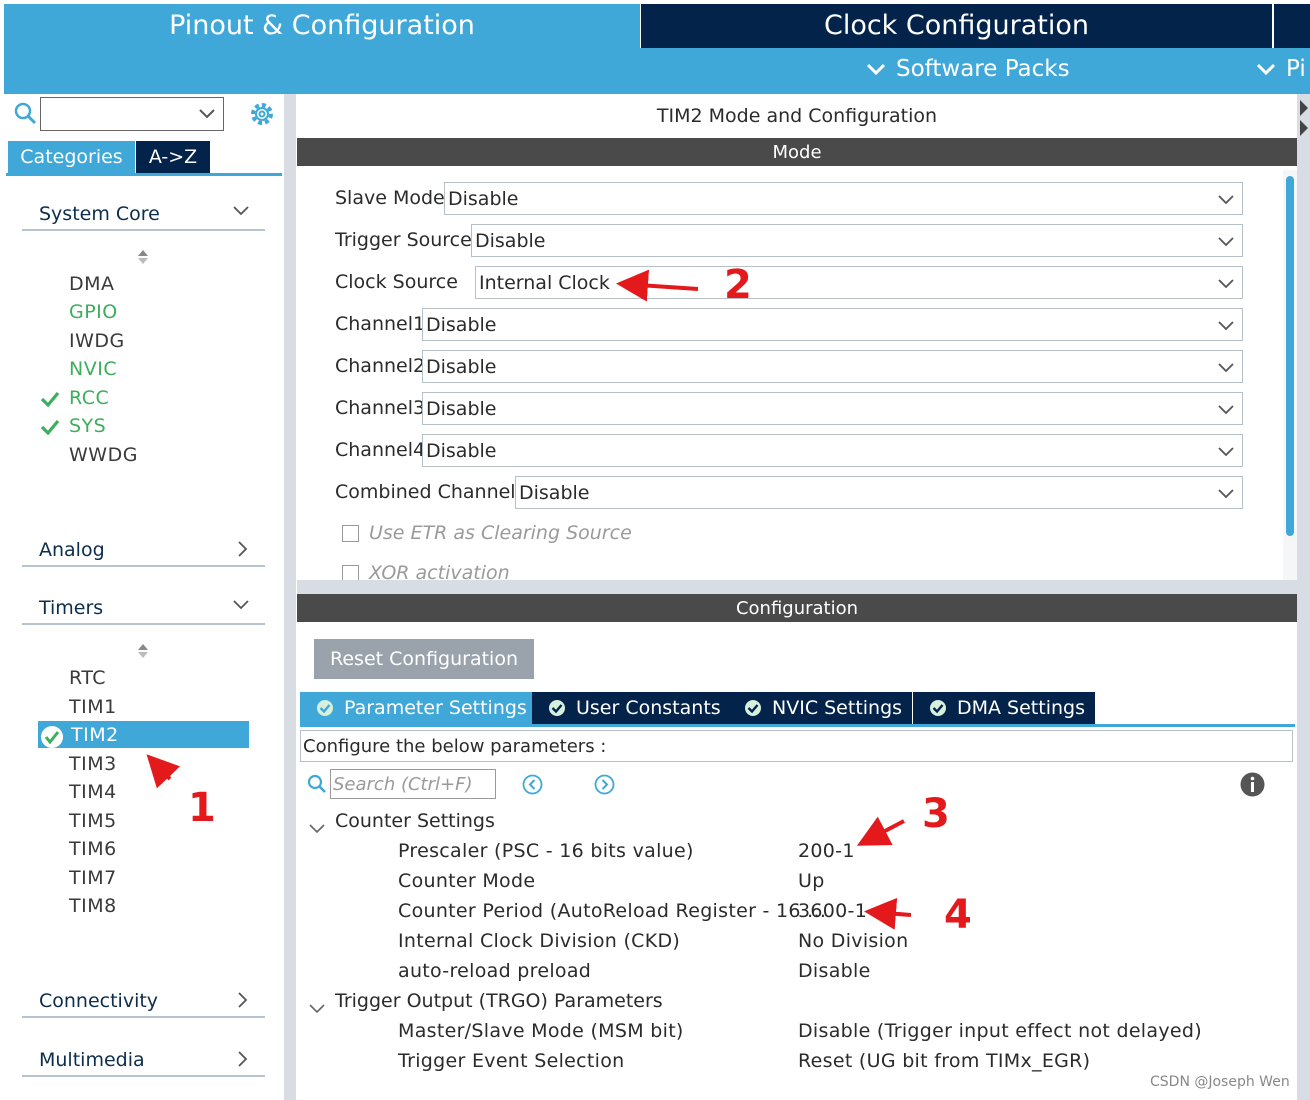 This screenshot has height=1100, width=1310. What do you see at coordinates (1303, 118) in the screenshot?
I see `arrow-right-icon` at bounding box center [1303, 118].